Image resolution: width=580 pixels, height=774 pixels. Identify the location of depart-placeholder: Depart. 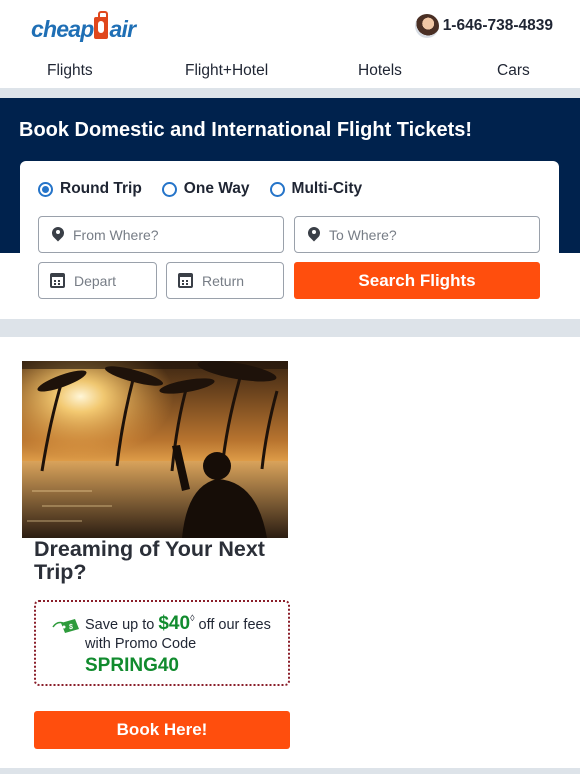
(95, 280).